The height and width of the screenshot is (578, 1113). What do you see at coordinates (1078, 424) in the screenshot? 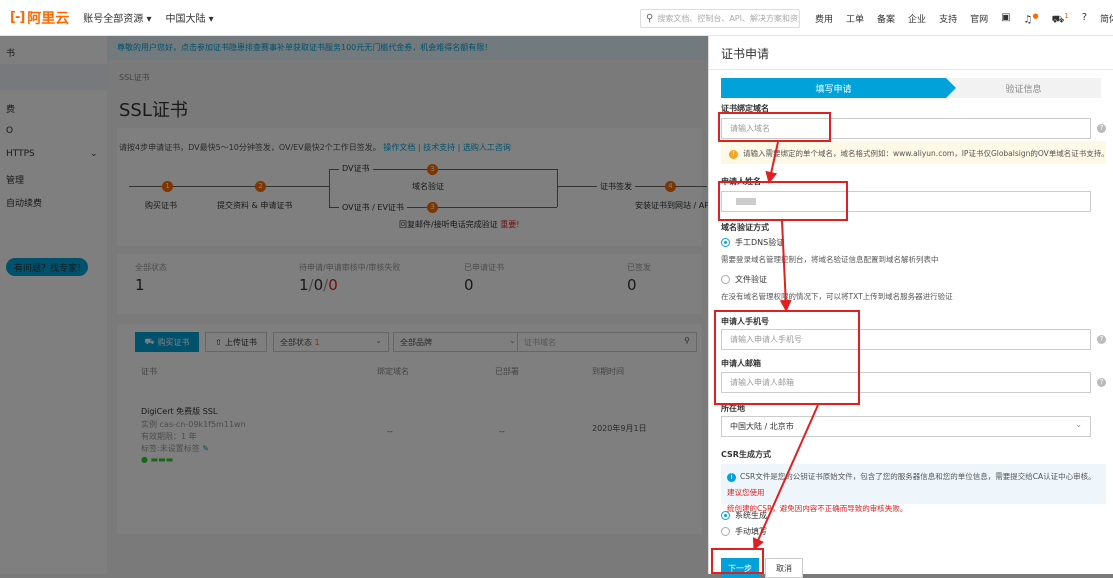
I see `chevron-down-icon: ⌄` at bounding box center [1078, 424].